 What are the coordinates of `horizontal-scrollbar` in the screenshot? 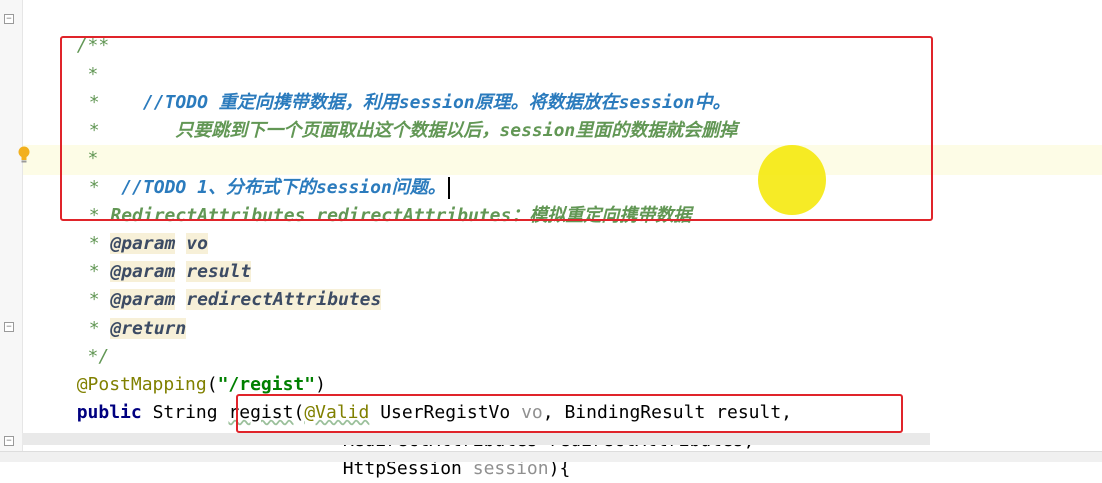 It's located at (476, 439).